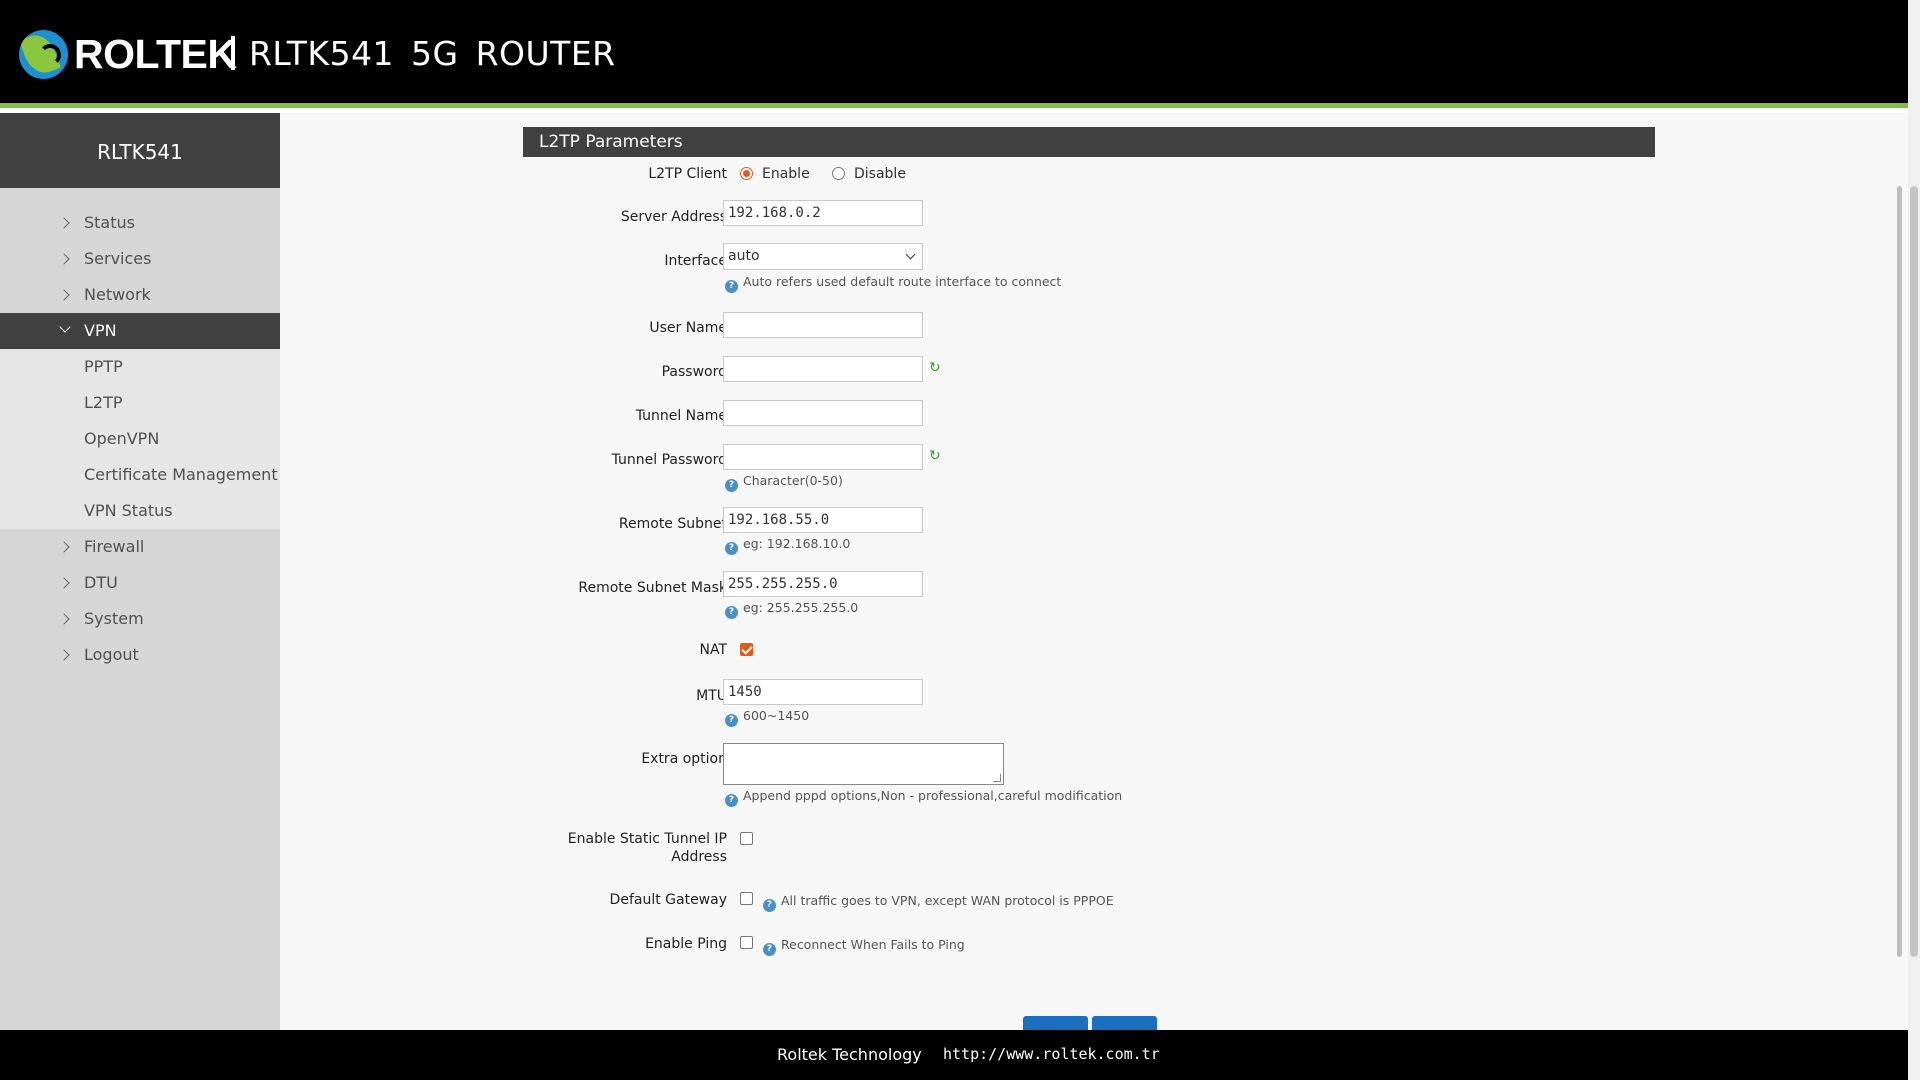 The width and height of the screenshot is (1920, 1080). Describe the element at coordinates (776, 715) in the screenshot. I see `hint-text: 600~1450` at that location.